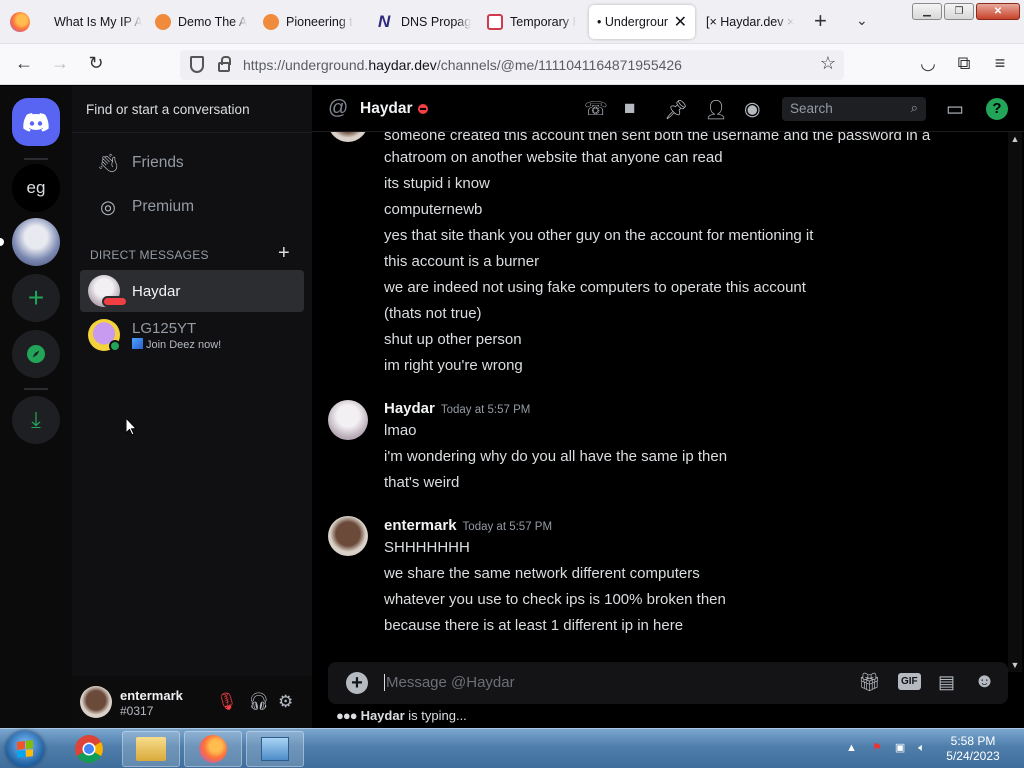  Describe the element at coordinates (752, 109) in the screenshot. I see `user-profile-icon: ◉` at that location.